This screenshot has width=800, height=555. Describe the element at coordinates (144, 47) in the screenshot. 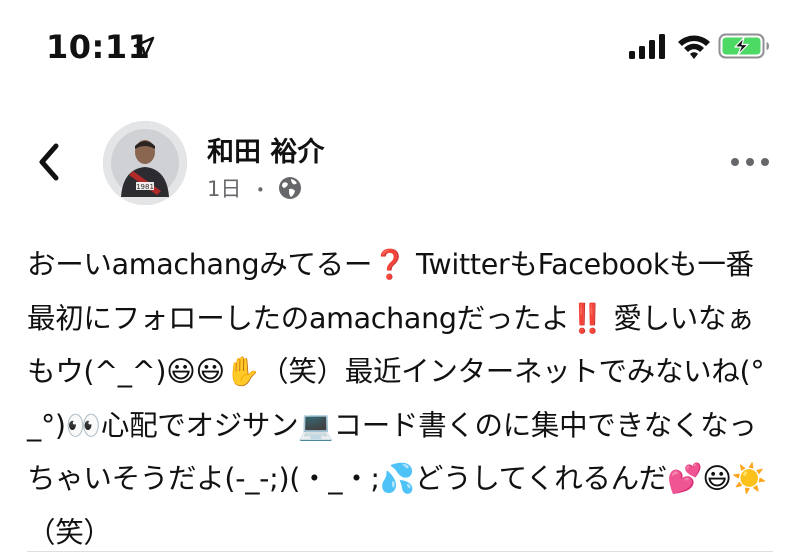

I see `location-arrow-icon` at that location.